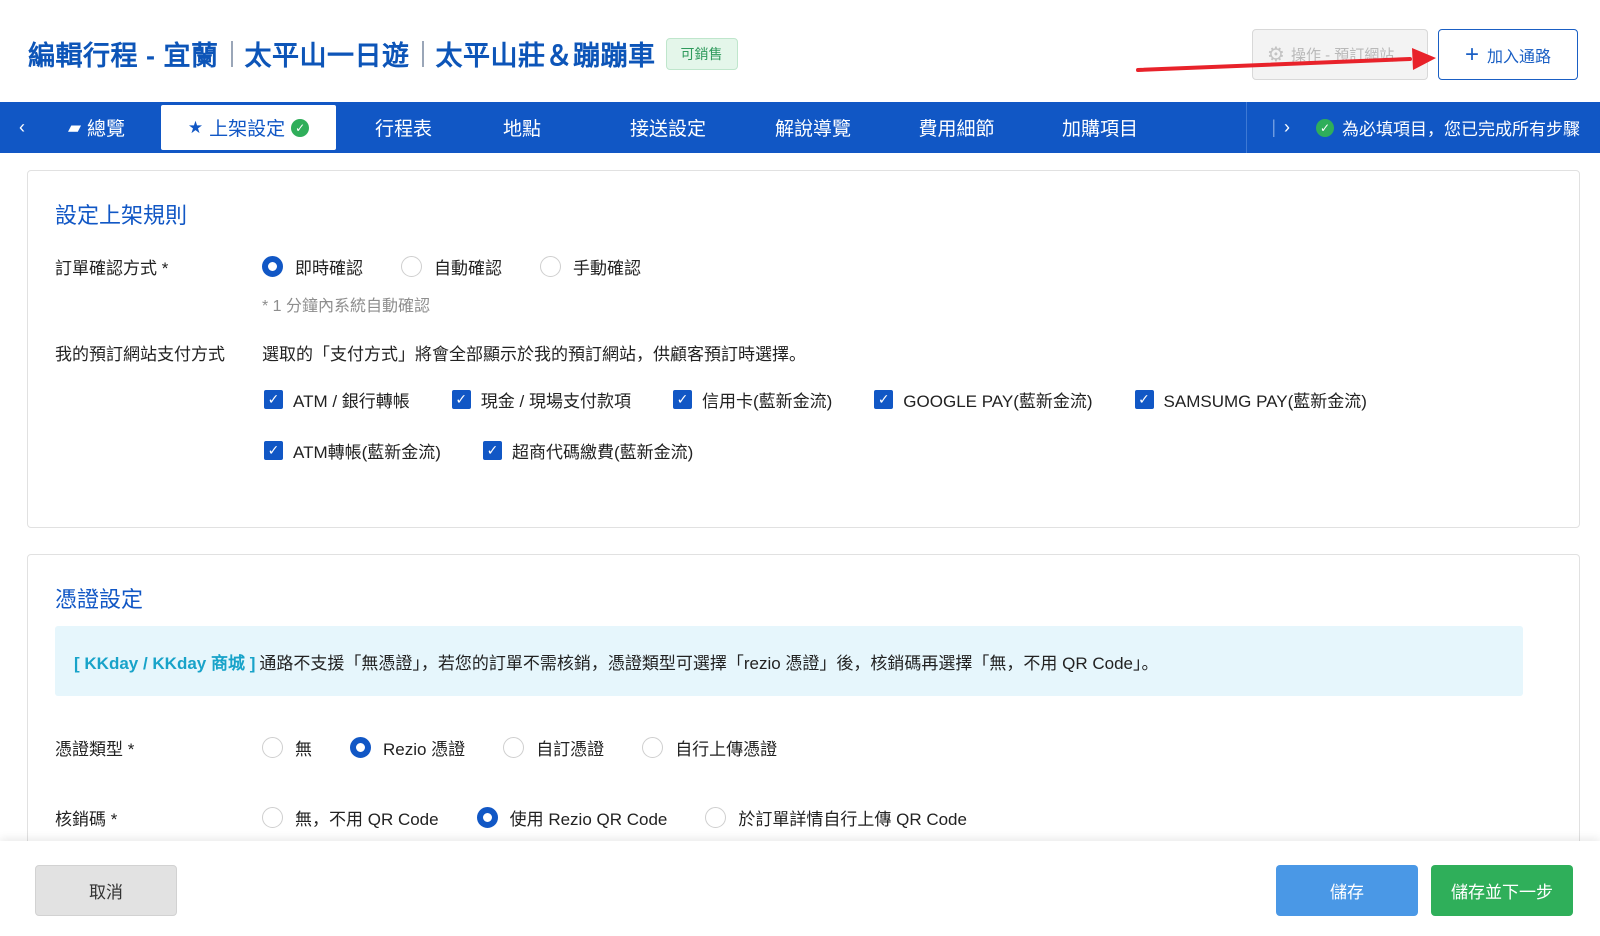 This screenshot has height=936, width=1600. I want to click on tab-publish-settings: ★ 上架設定 ✓, so click(248, 127).